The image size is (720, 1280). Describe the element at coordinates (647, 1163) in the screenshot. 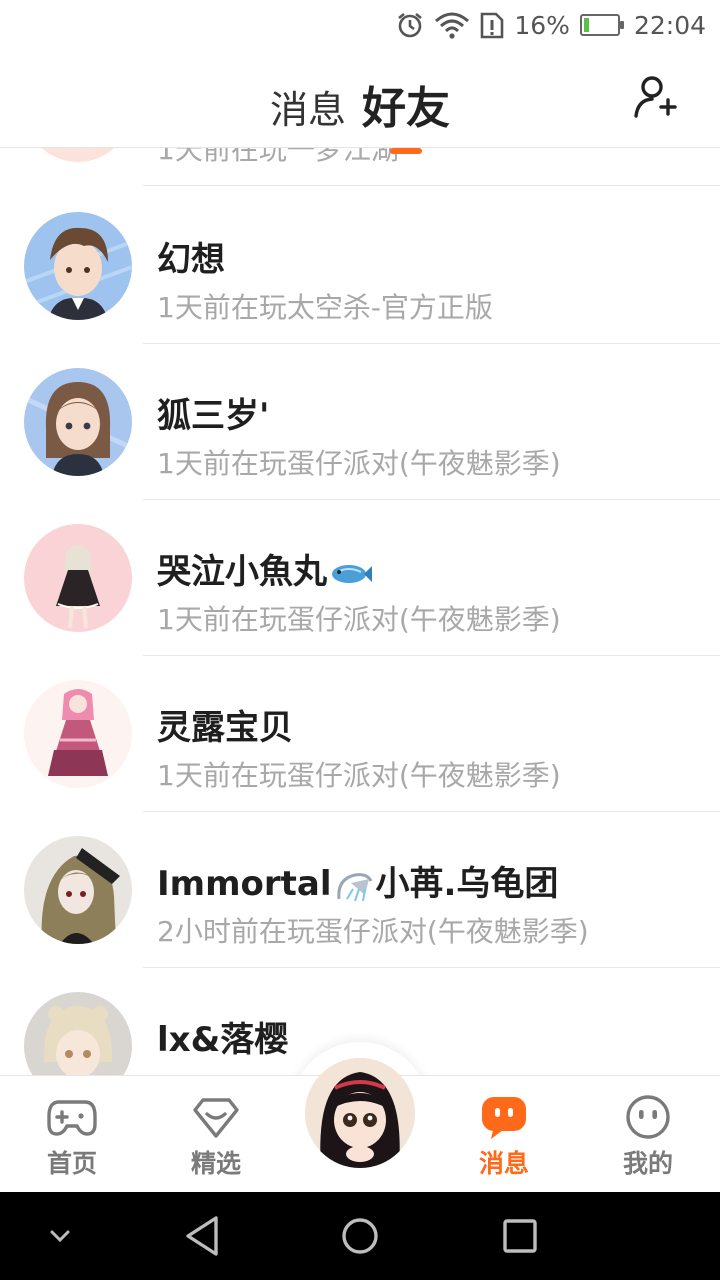

I see `nav-profile-label: 我的` at that location.